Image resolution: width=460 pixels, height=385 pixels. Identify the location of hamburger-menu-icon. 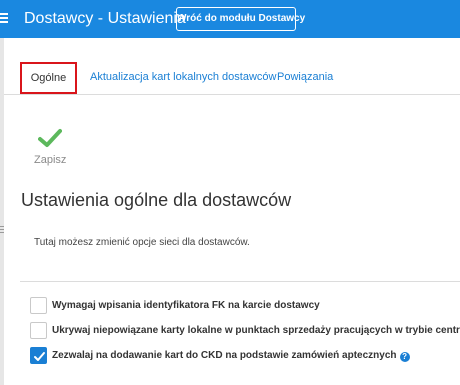
(4, 18).